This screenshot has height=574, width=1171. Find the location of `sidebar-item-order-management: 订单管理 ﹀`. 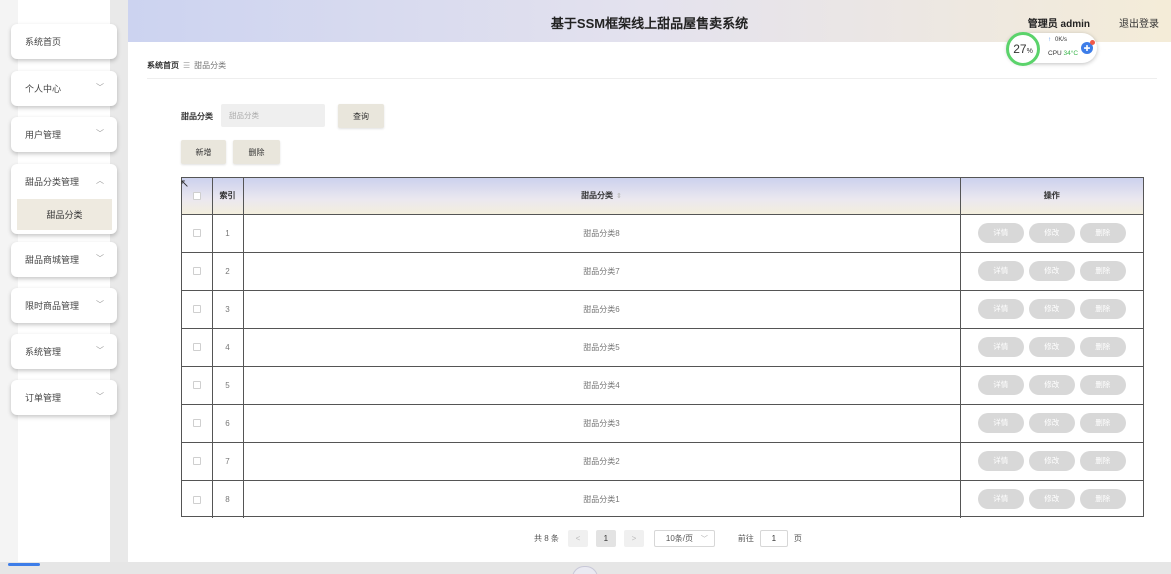

sidebar-item-order-management: 订单管理 ﹀ is located at coordinates (64, 397).